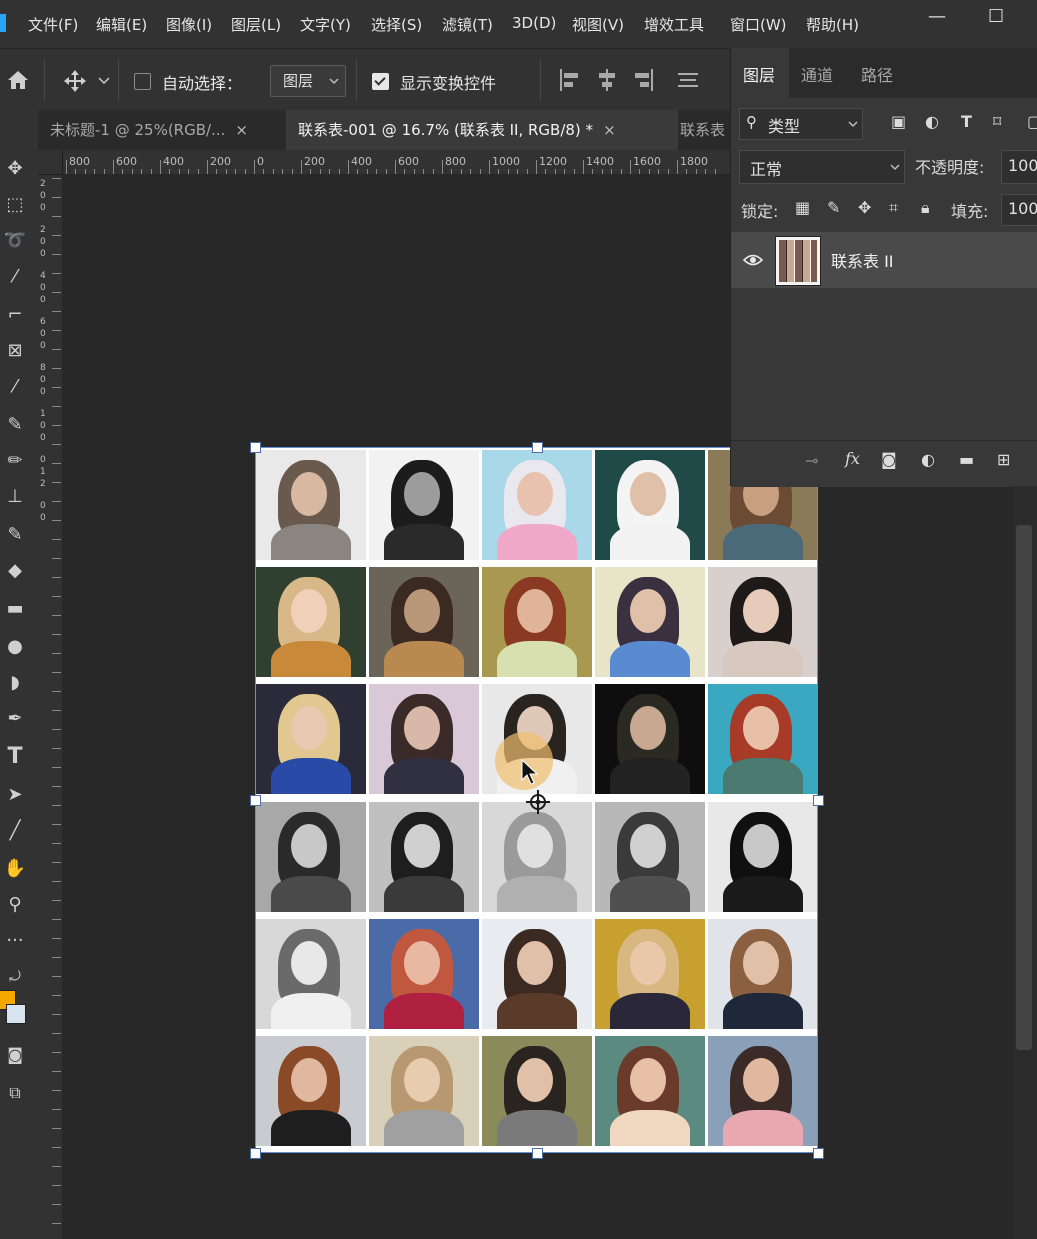 This screenshot has width=1037, height=1239. What do you see at coordinates (928, 459) in the screenshot?
I see `adjustment-icon: ◐` at bounding box center [928, 459].